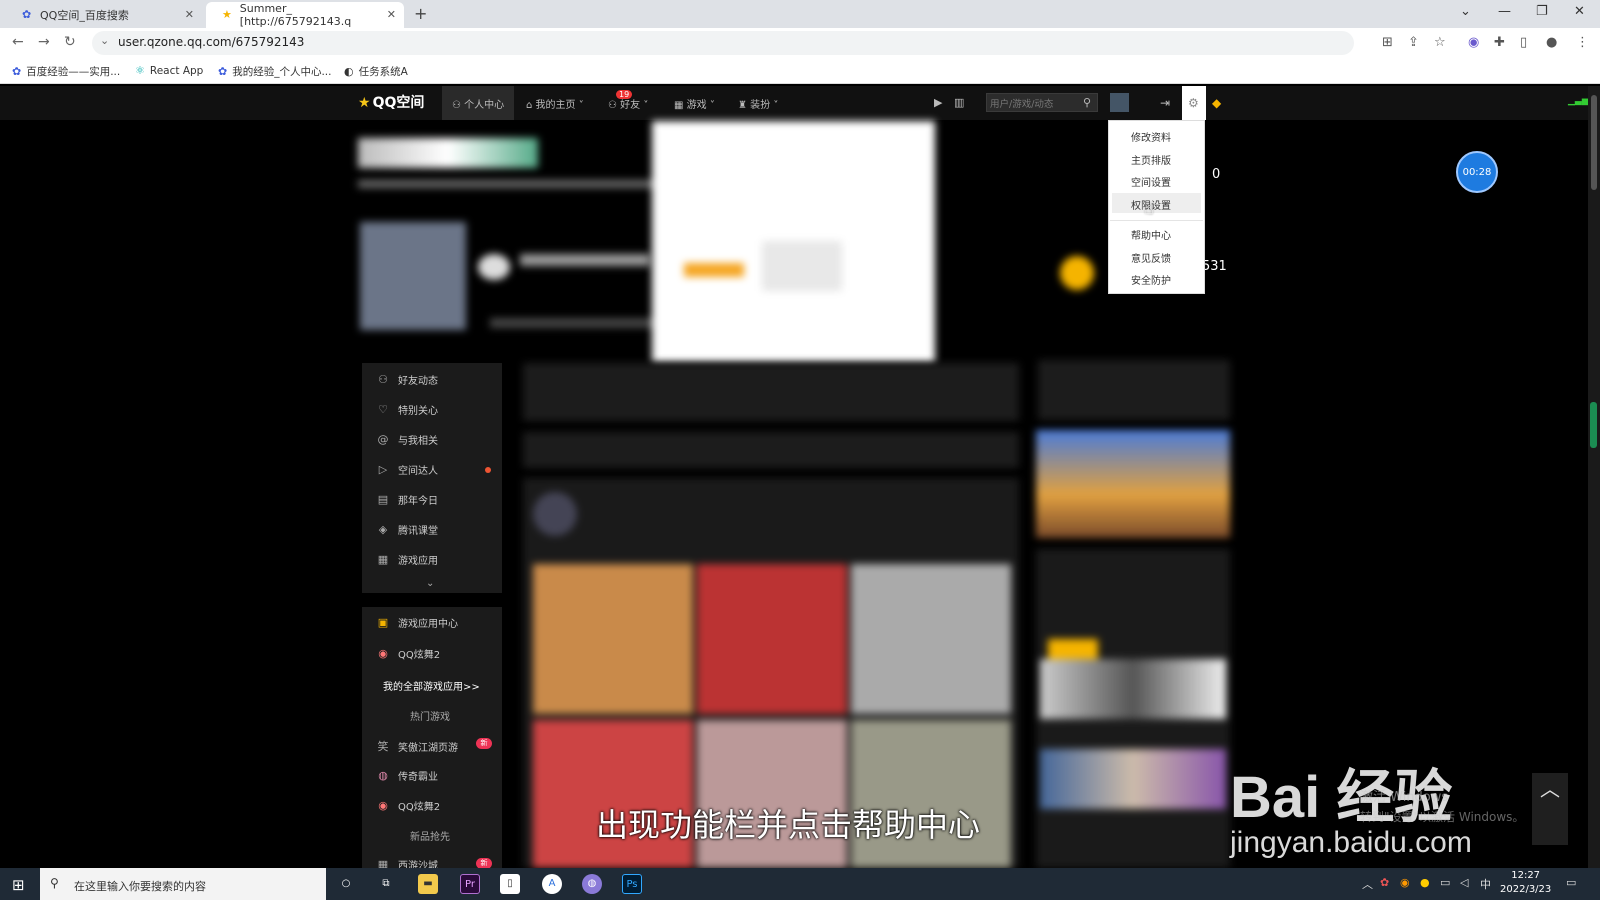 This screenshot has height=900, width=1600. Describe the element at coordinates (510, 884) in the screenshot. I see `document-icon: ▯` at that location.